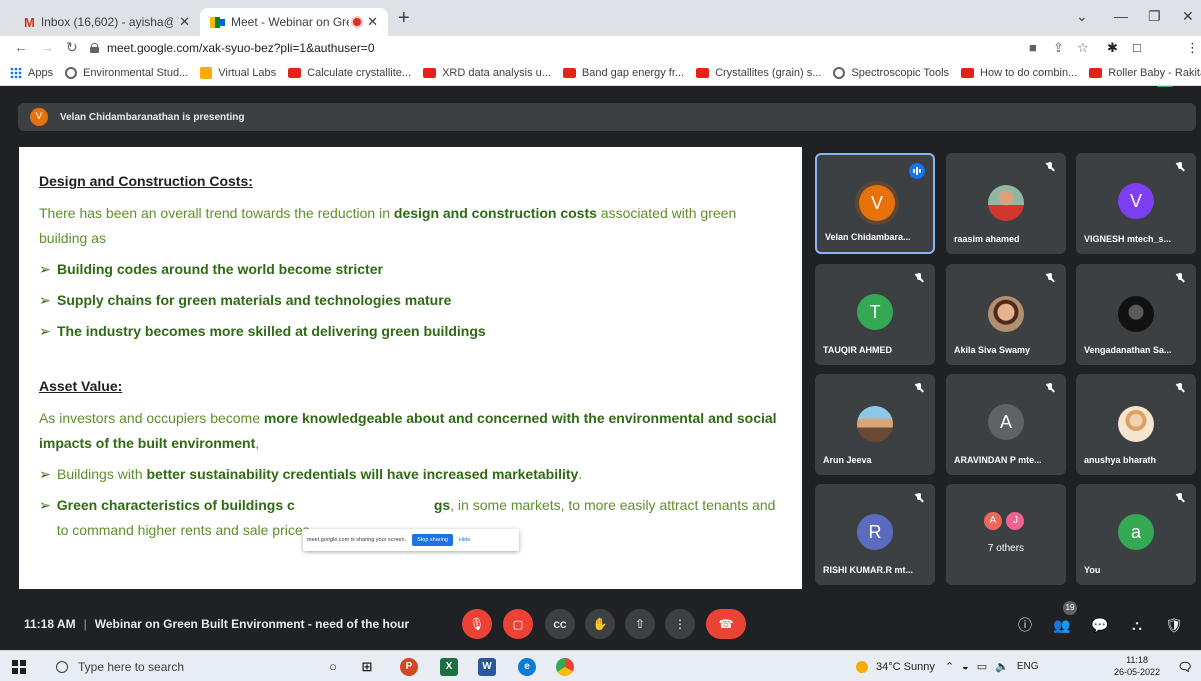 Image resolution: width=1201 pixels, height=681 pixels. What do you see at coordinates (982, 666) in the screenshot?
I see `battery-icon: ▭` at bounding box center [982, 666].